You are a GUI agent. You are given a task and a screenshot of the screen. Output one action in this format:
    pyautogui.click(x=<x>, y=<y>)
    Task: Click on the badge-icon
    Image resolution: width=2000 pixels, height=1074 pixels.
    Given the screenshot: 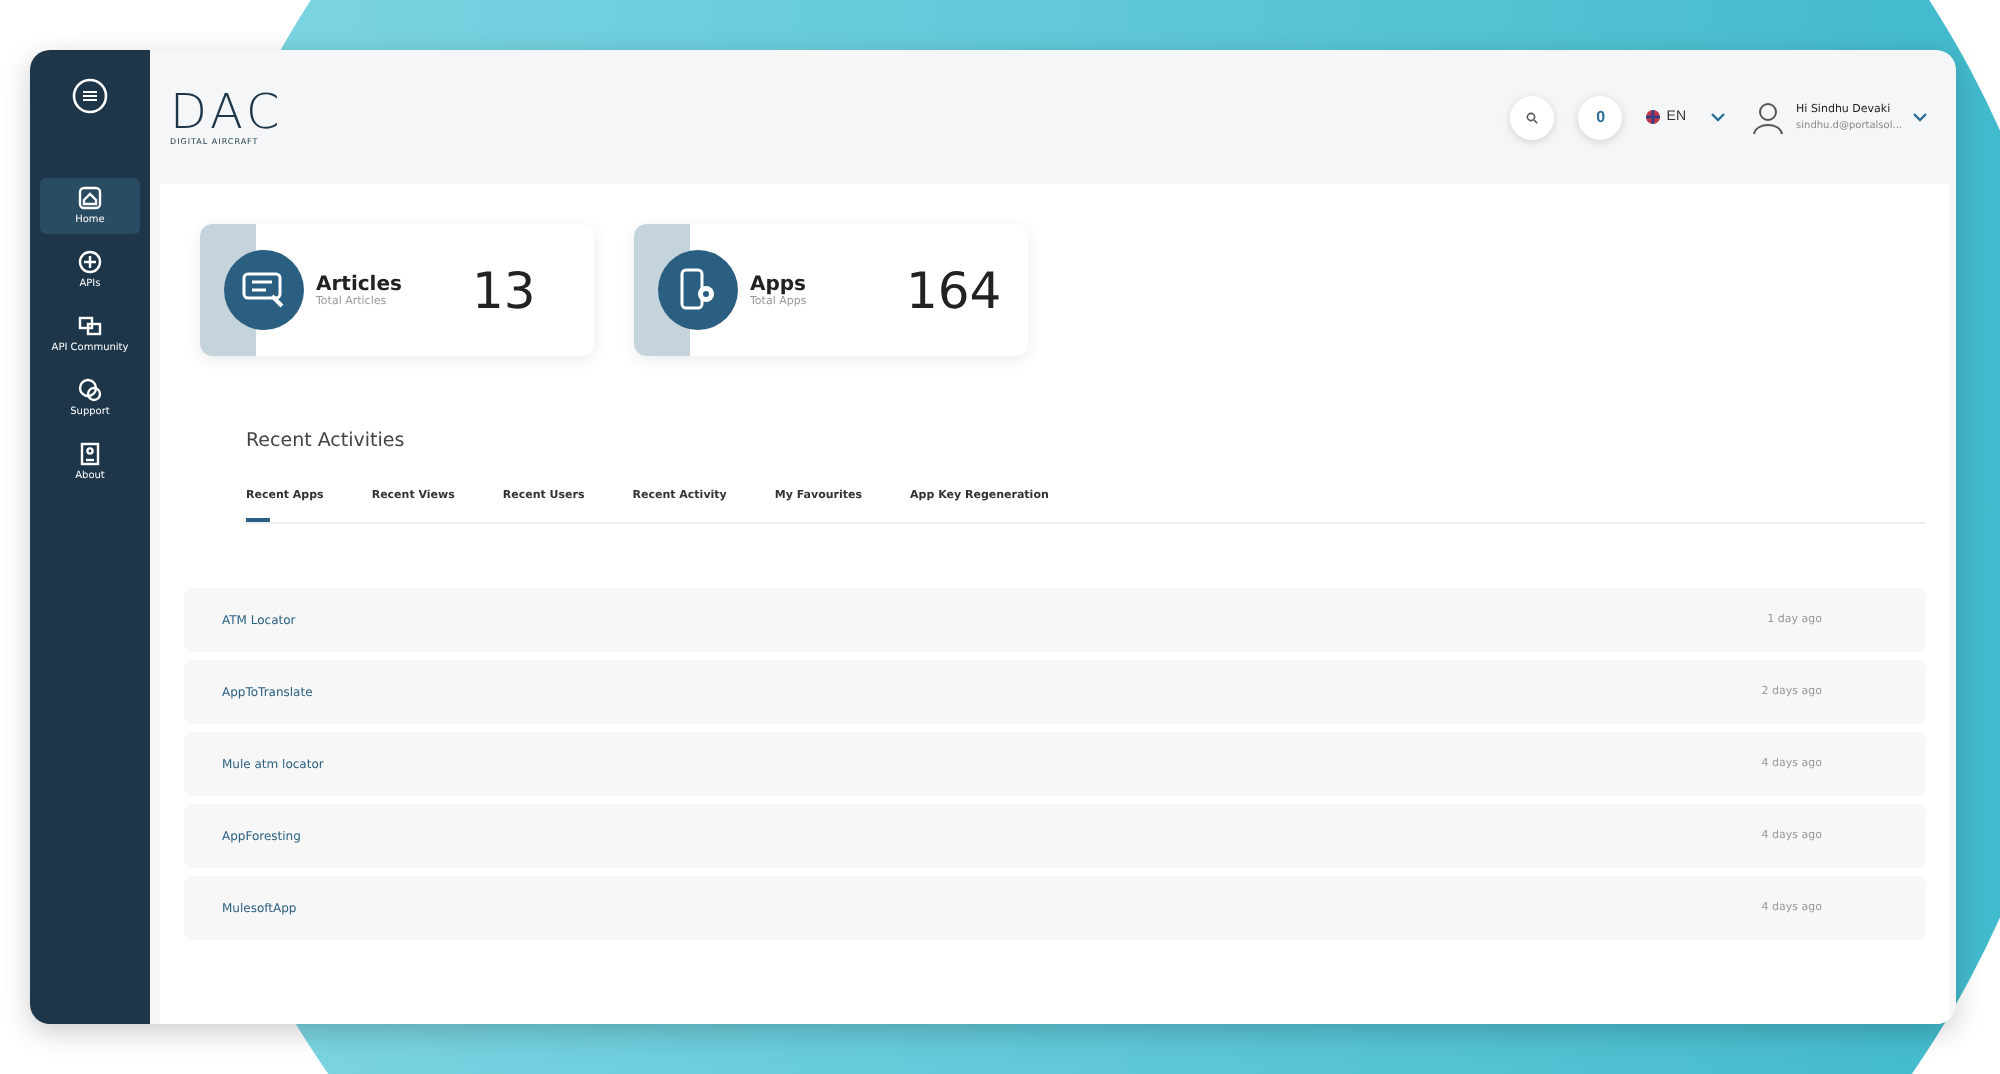 What is the action you would take?
    pyautogui.click(x=90, y=454)
    